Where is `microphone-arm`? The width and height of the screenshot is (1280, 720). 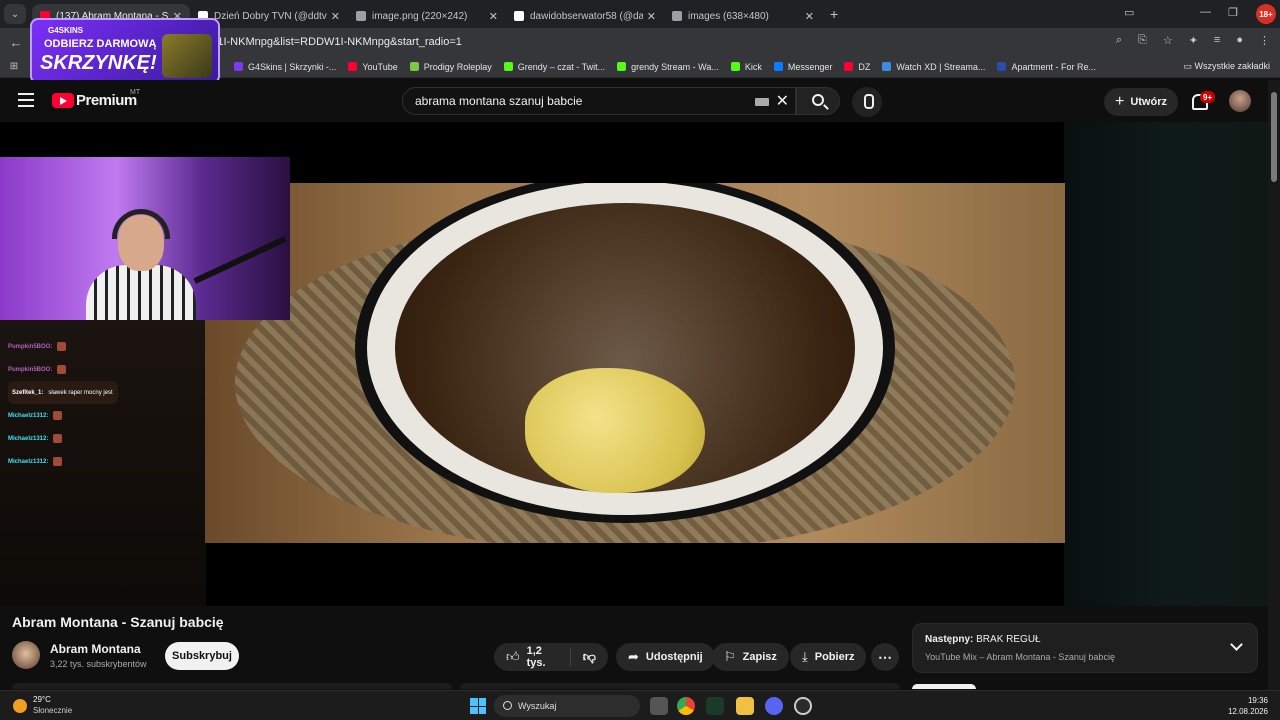 microphone-arm is located at coordinates (240, 260).